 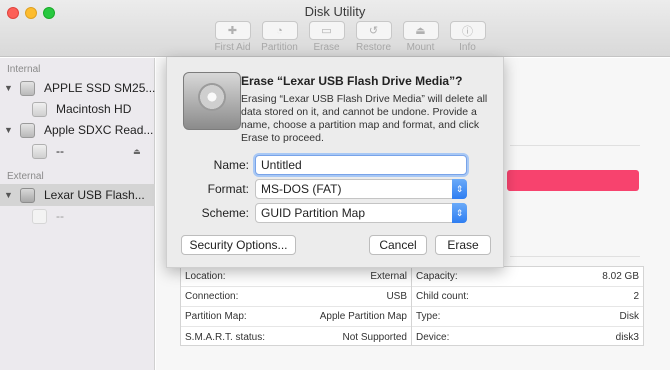 I want to click on toolbar-restore: ↺ Restore, so click(x=373, y=37).